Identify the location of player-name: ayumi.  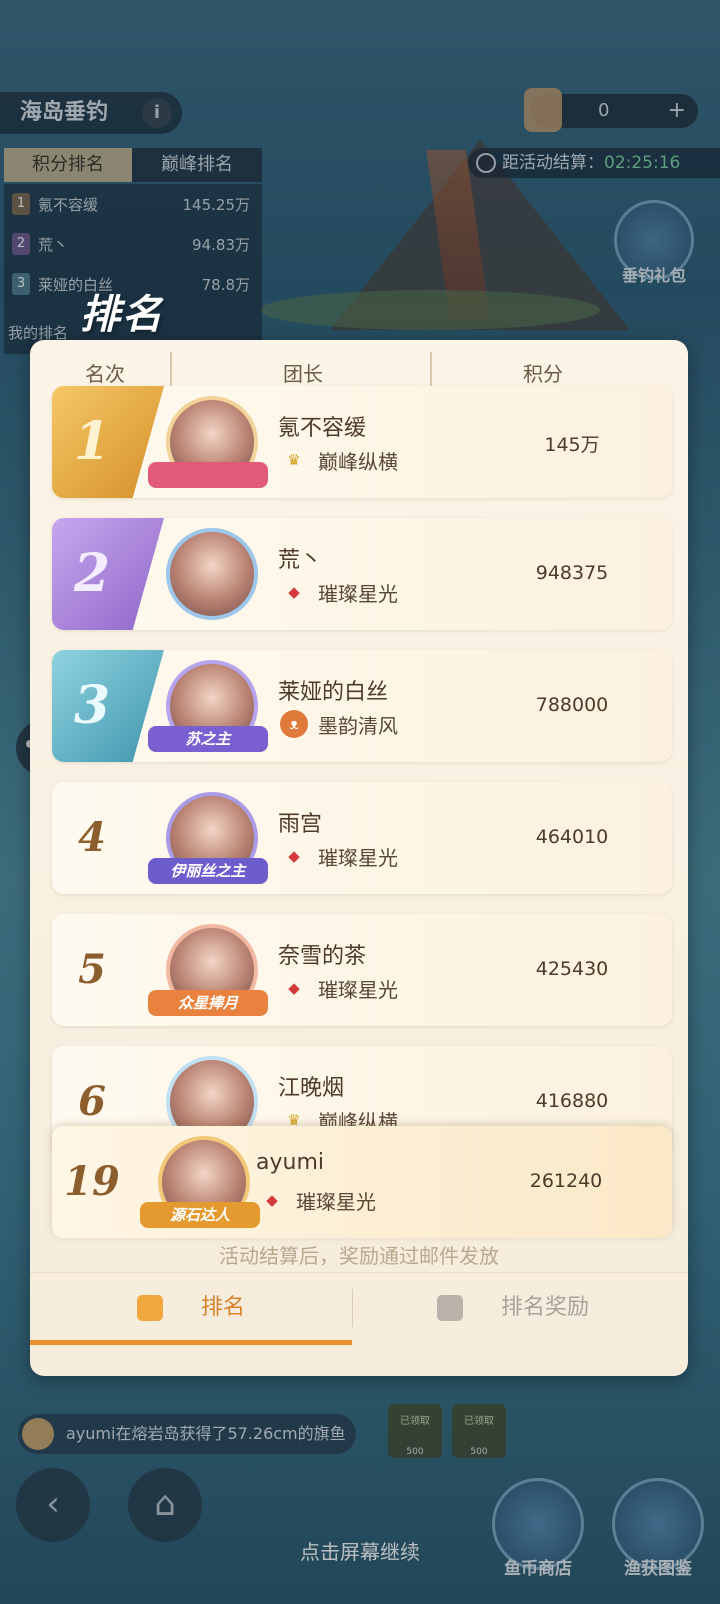
(290, 1162).